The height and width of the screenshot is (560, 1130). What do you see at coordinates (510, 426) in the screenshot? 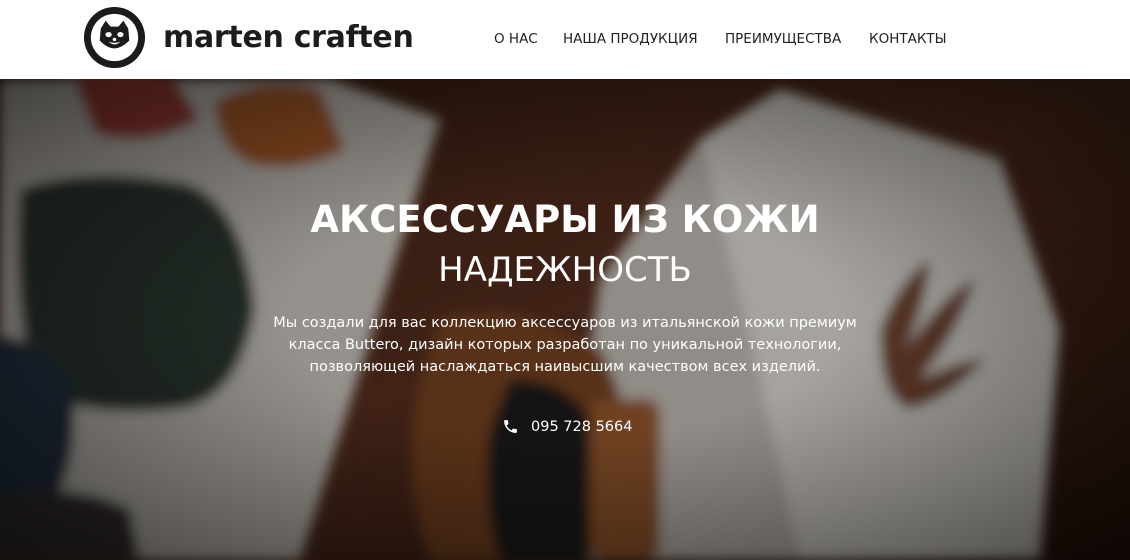
I see `phone-icon` at bounding box center [510, 426].